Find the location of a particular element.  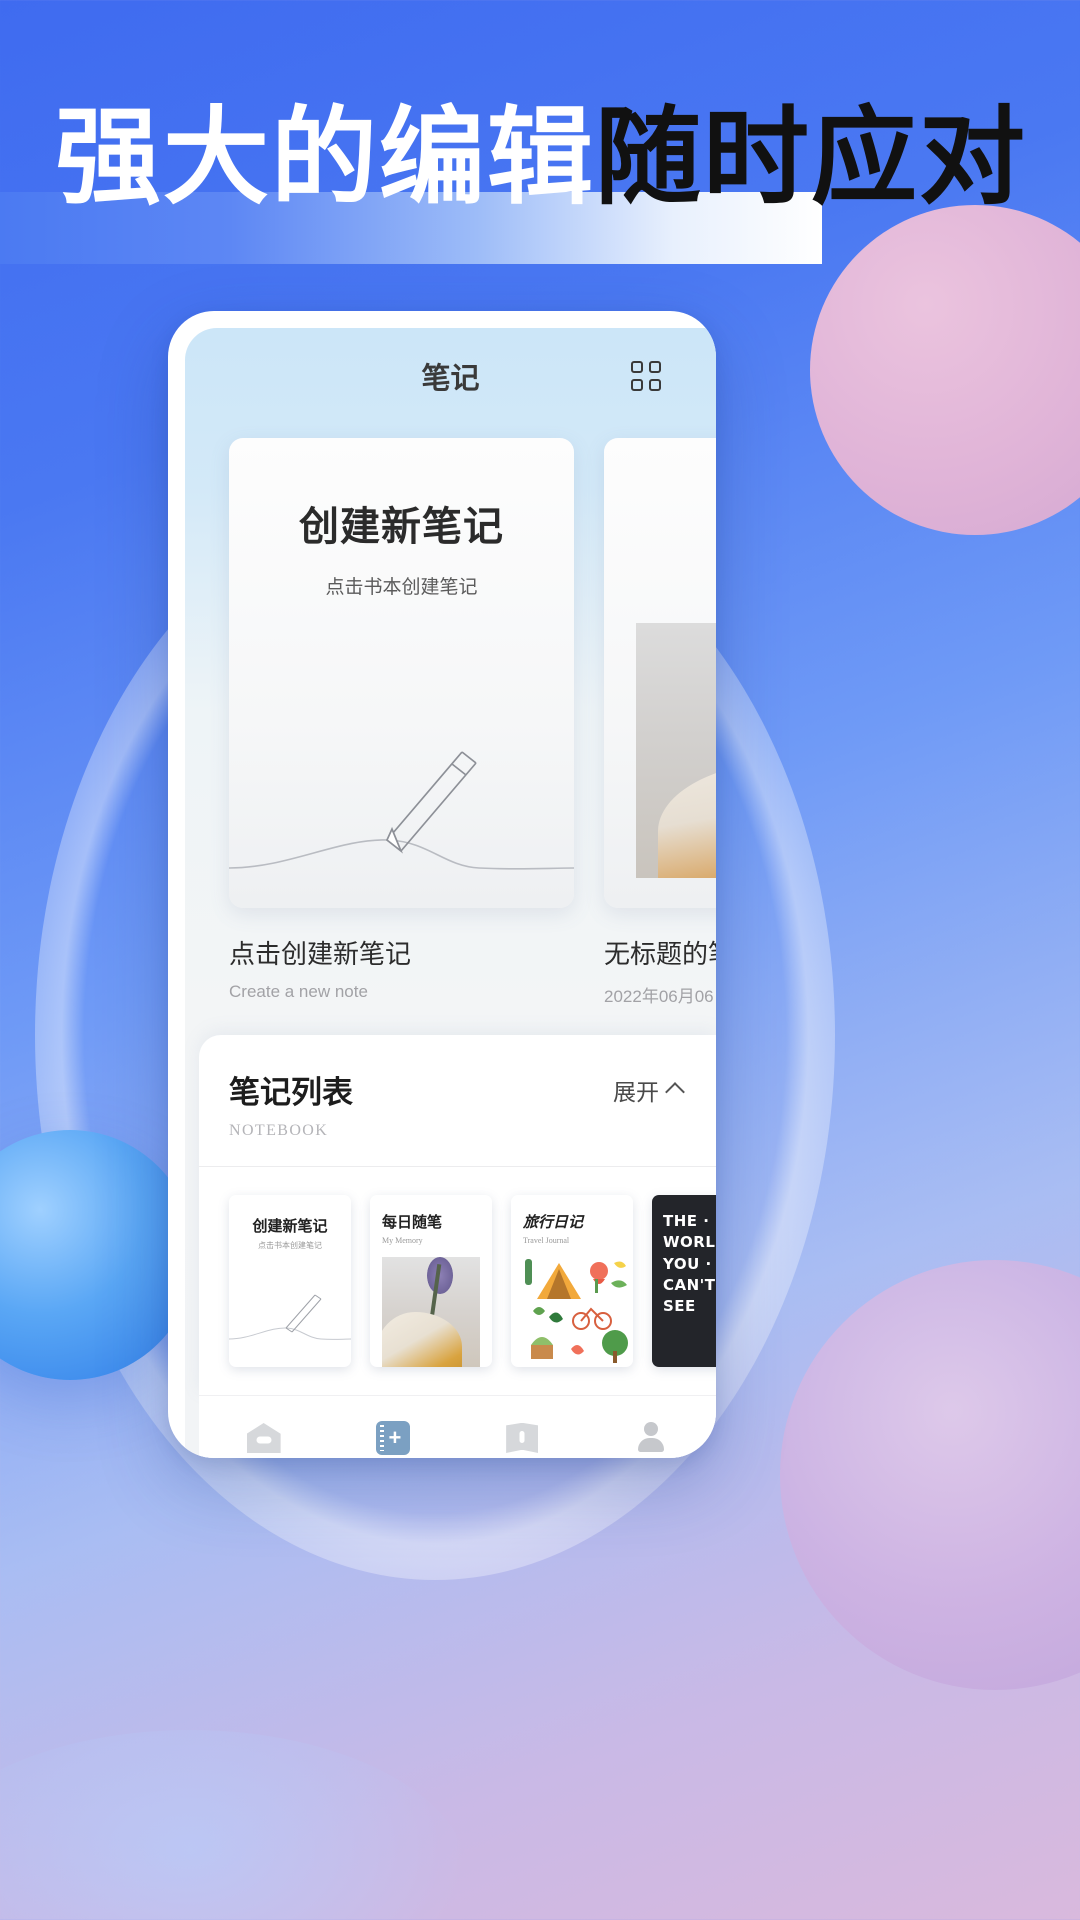

notebook-list-header: 笔记列表 NOTEBOOK 展开 is located at coordinates (457, 1103).